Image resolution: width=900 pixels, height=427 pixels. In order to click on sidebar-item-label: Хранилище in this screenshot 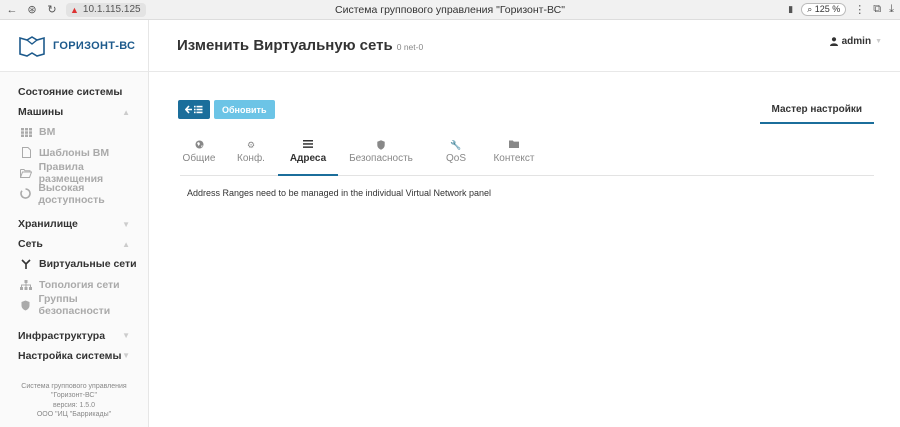, I will do `click(48, 224)`.